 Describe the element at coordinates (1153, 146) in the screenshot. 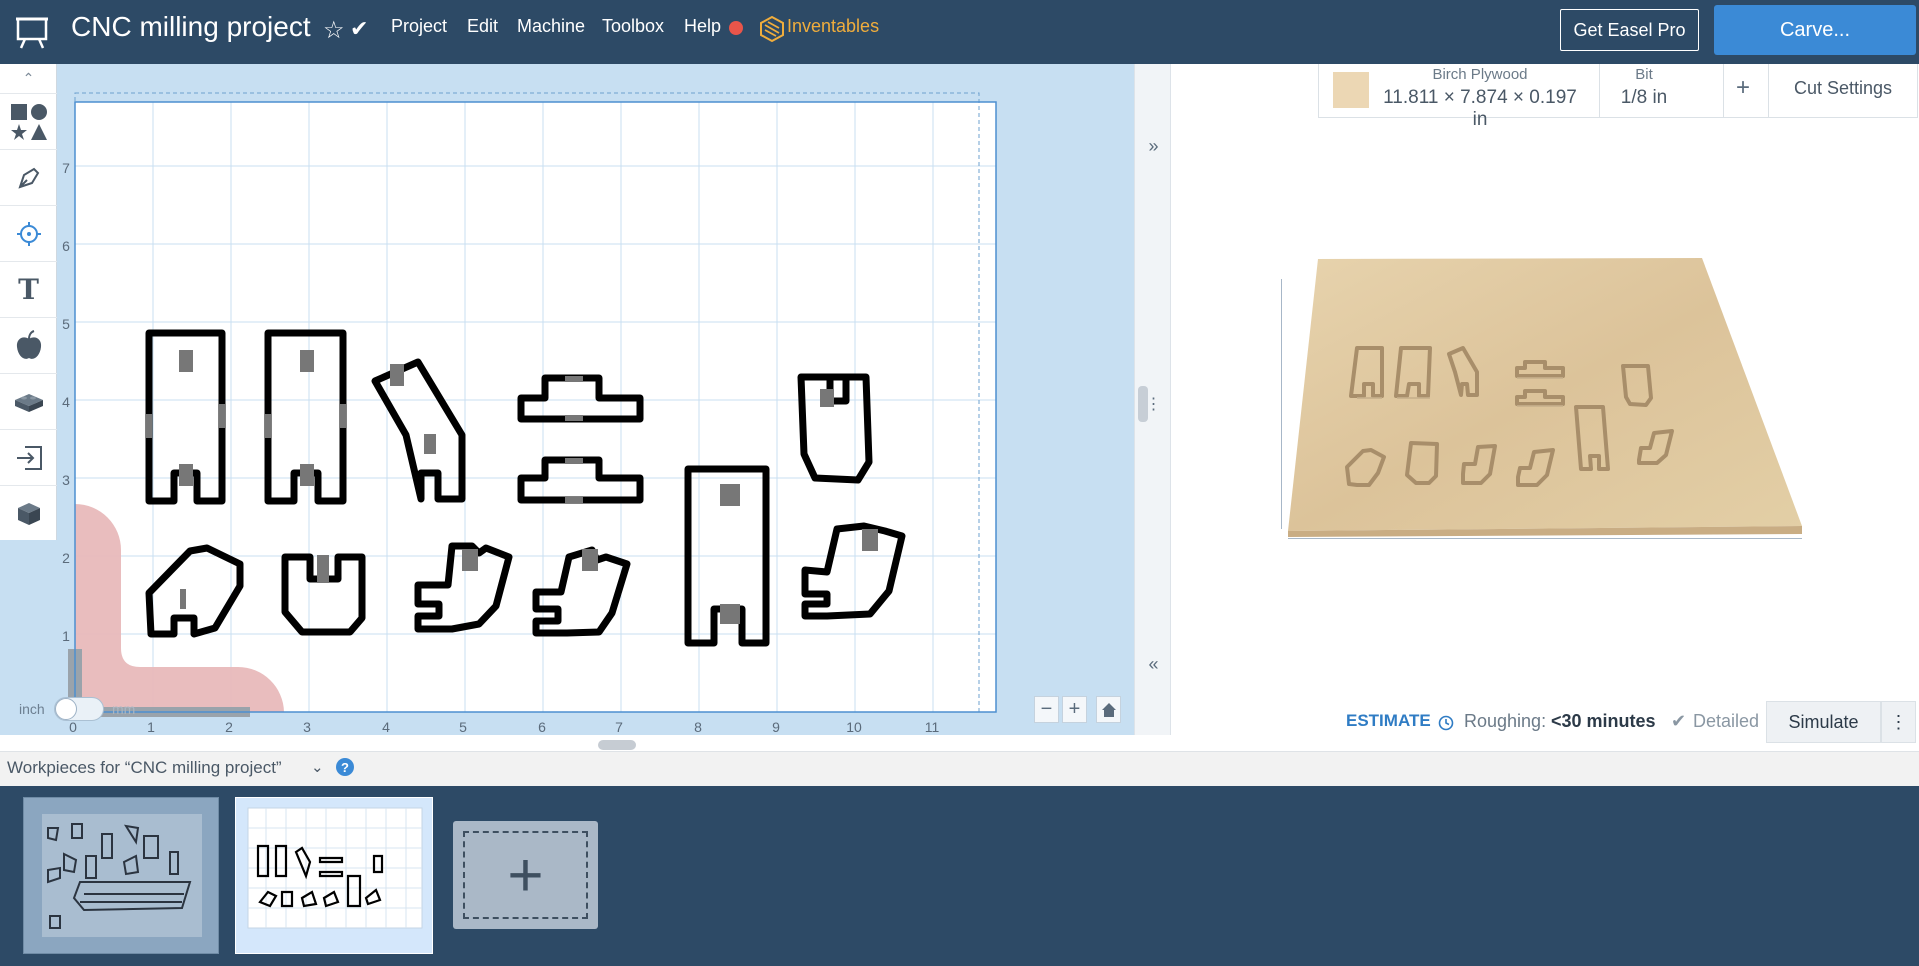

I see `expand-right-icon: »` at that location.